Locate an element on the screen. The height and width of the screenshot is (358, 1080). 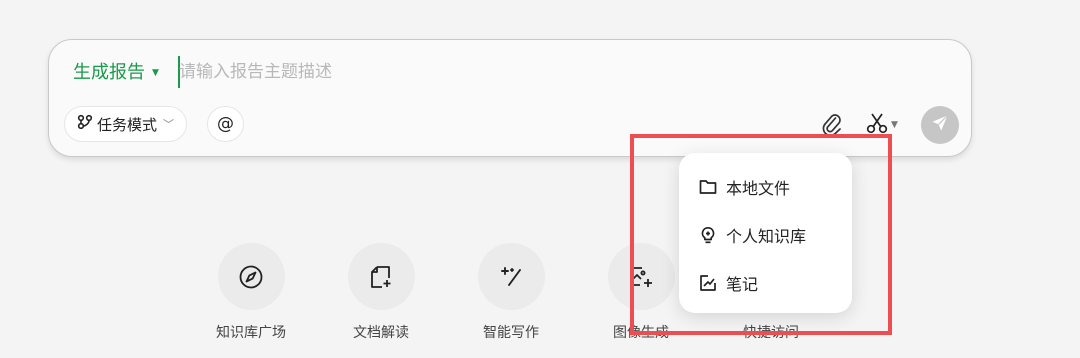
task-mode-button: 任务模式 ﹀ is located at coordinates (126, 124).